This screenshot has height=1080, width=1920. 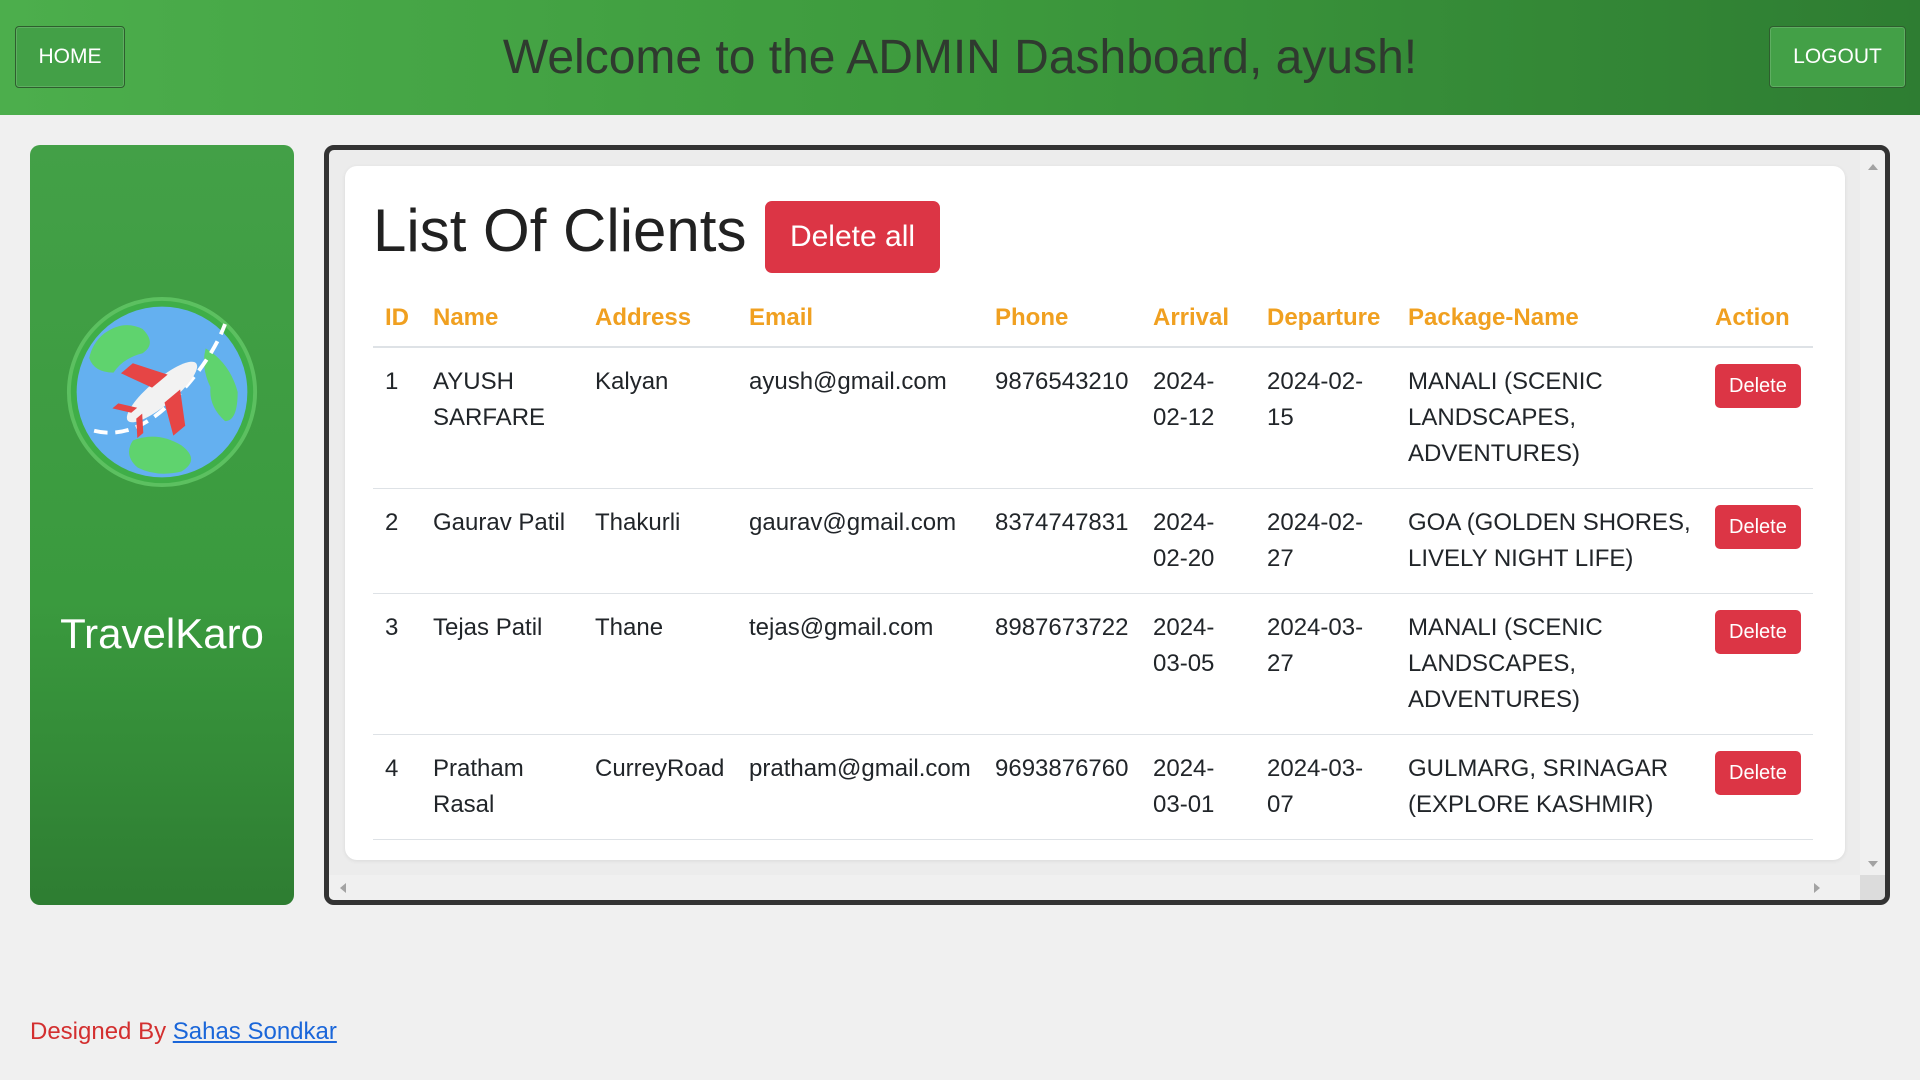 What do you see at coordinates (162, 633) in the screenshot?
I see `brand-name: TravelKaro` at bounding box center [162, 633].